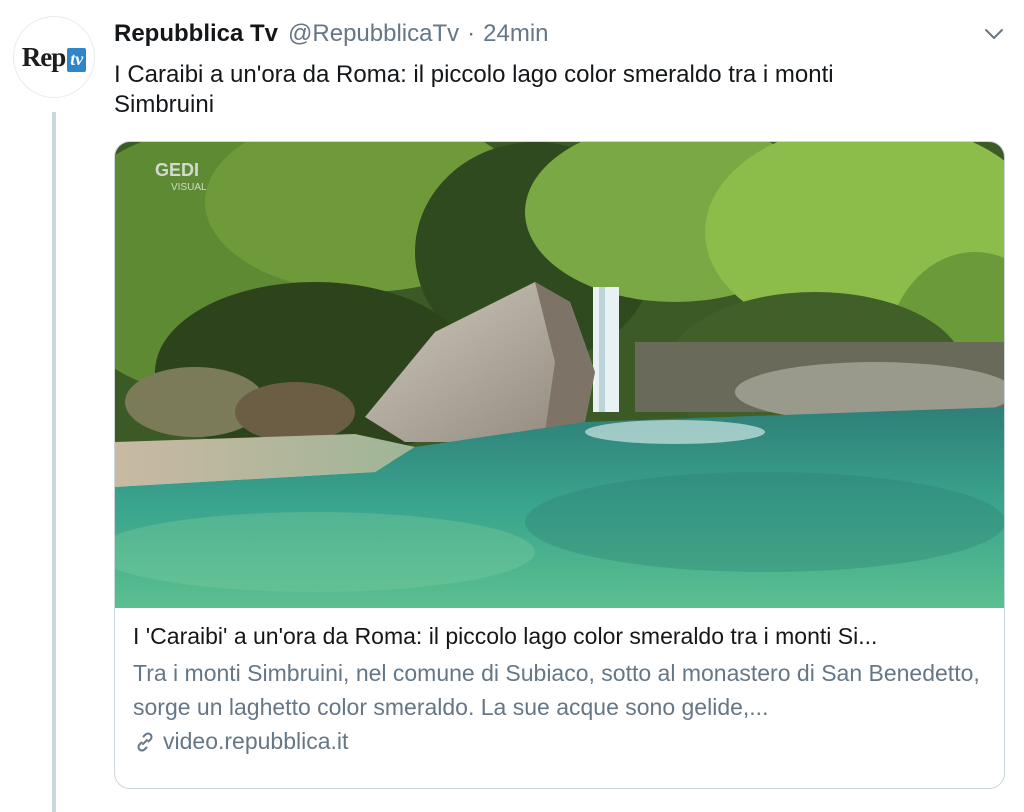  What do you see at coordinates (43, 56) in the screenshot?
I see `avatar-logo-text: Rep` at bounding box center [43, 56].